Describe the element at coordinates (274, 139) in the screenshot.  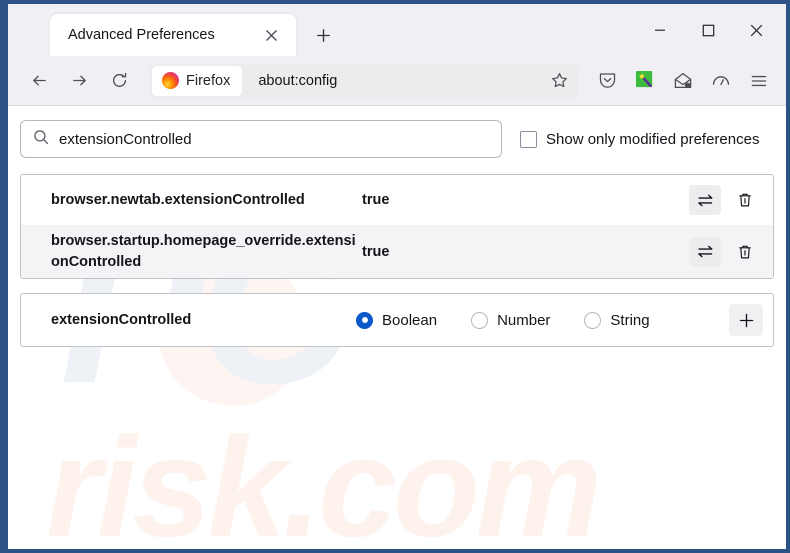
I see `search-value: extensionControlled` at that location.